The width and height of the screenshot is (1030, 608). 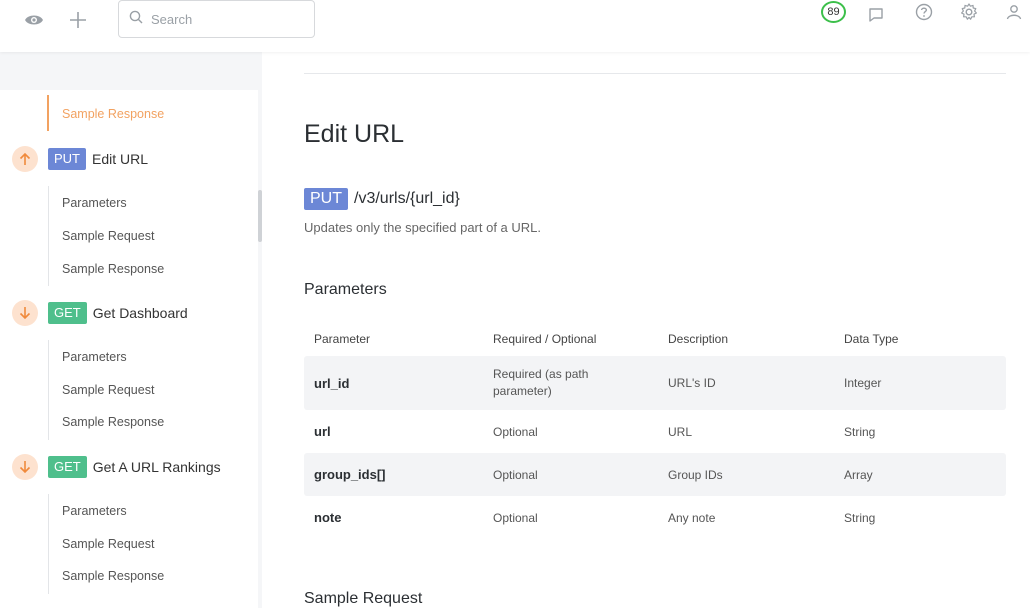 I want to click on user-icon, so click(x=1014, y=13).